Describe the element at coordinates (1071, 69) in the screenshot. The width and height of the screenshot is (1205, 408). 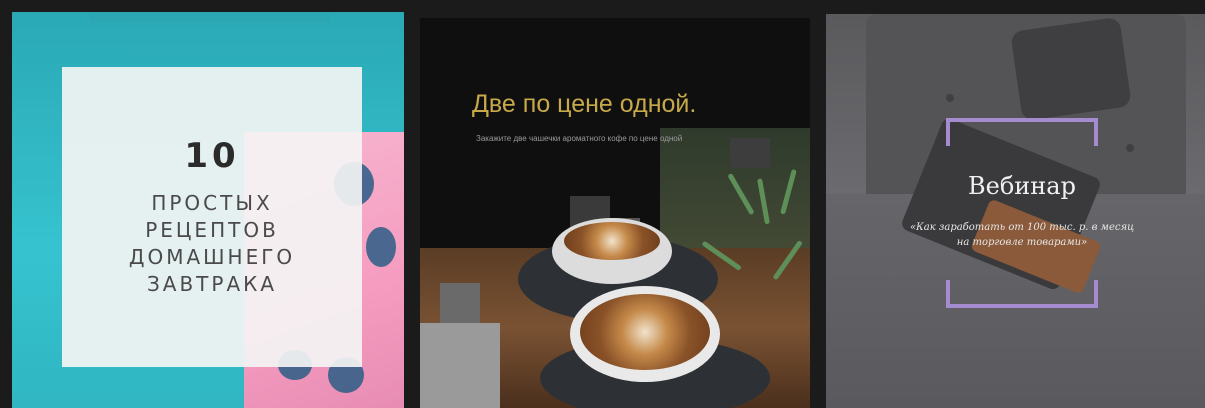
I see `cushion` at that location.